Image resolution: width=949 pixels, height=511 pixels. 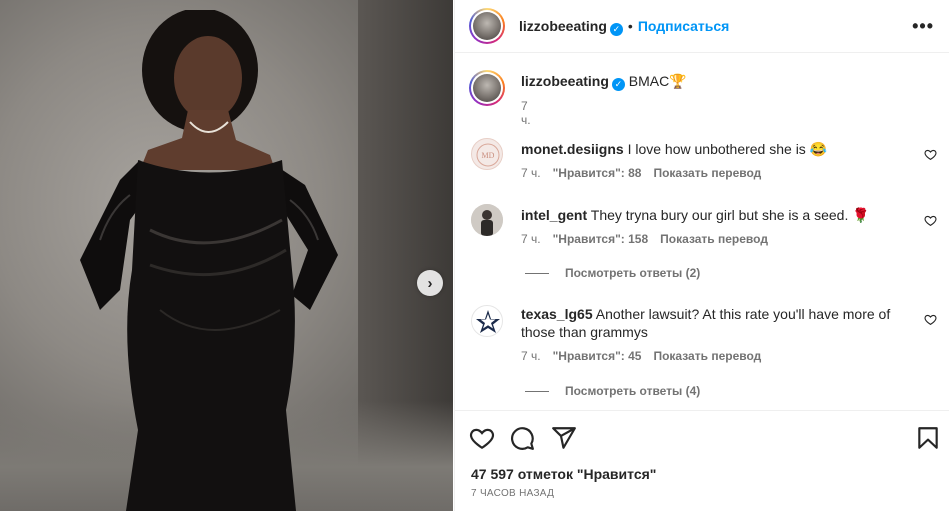 I want to click on view-replies-label: Посмотреть ответы (2), so click(x=633, y=273).